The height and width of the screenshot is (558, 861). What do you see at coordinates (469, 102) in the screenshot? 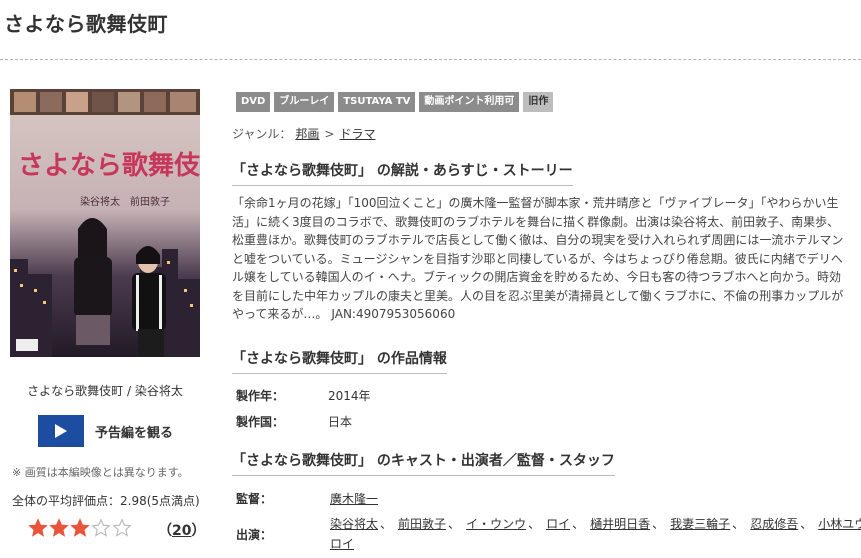
I see `format-tag: 動画ポイント利用可` at bounding box center [469, 102].